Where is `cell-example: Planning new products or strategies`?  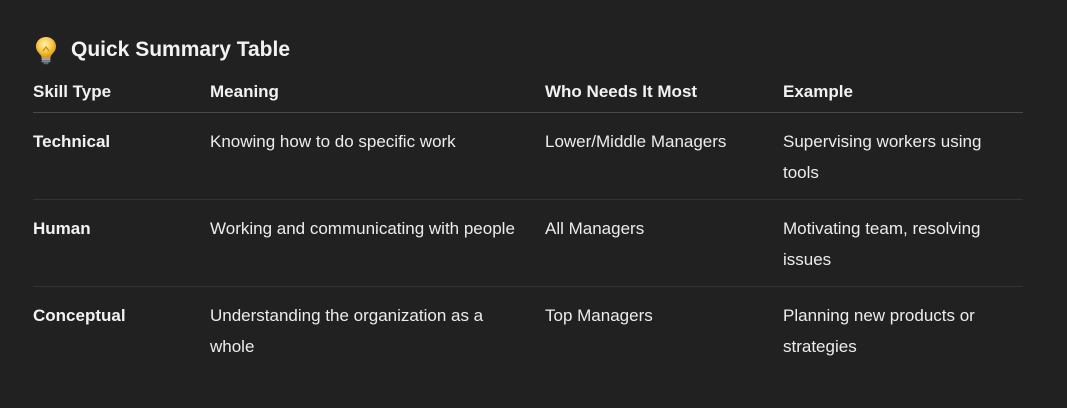 cell-example: Planning new products or strategies is located at coordinates (879, 331).